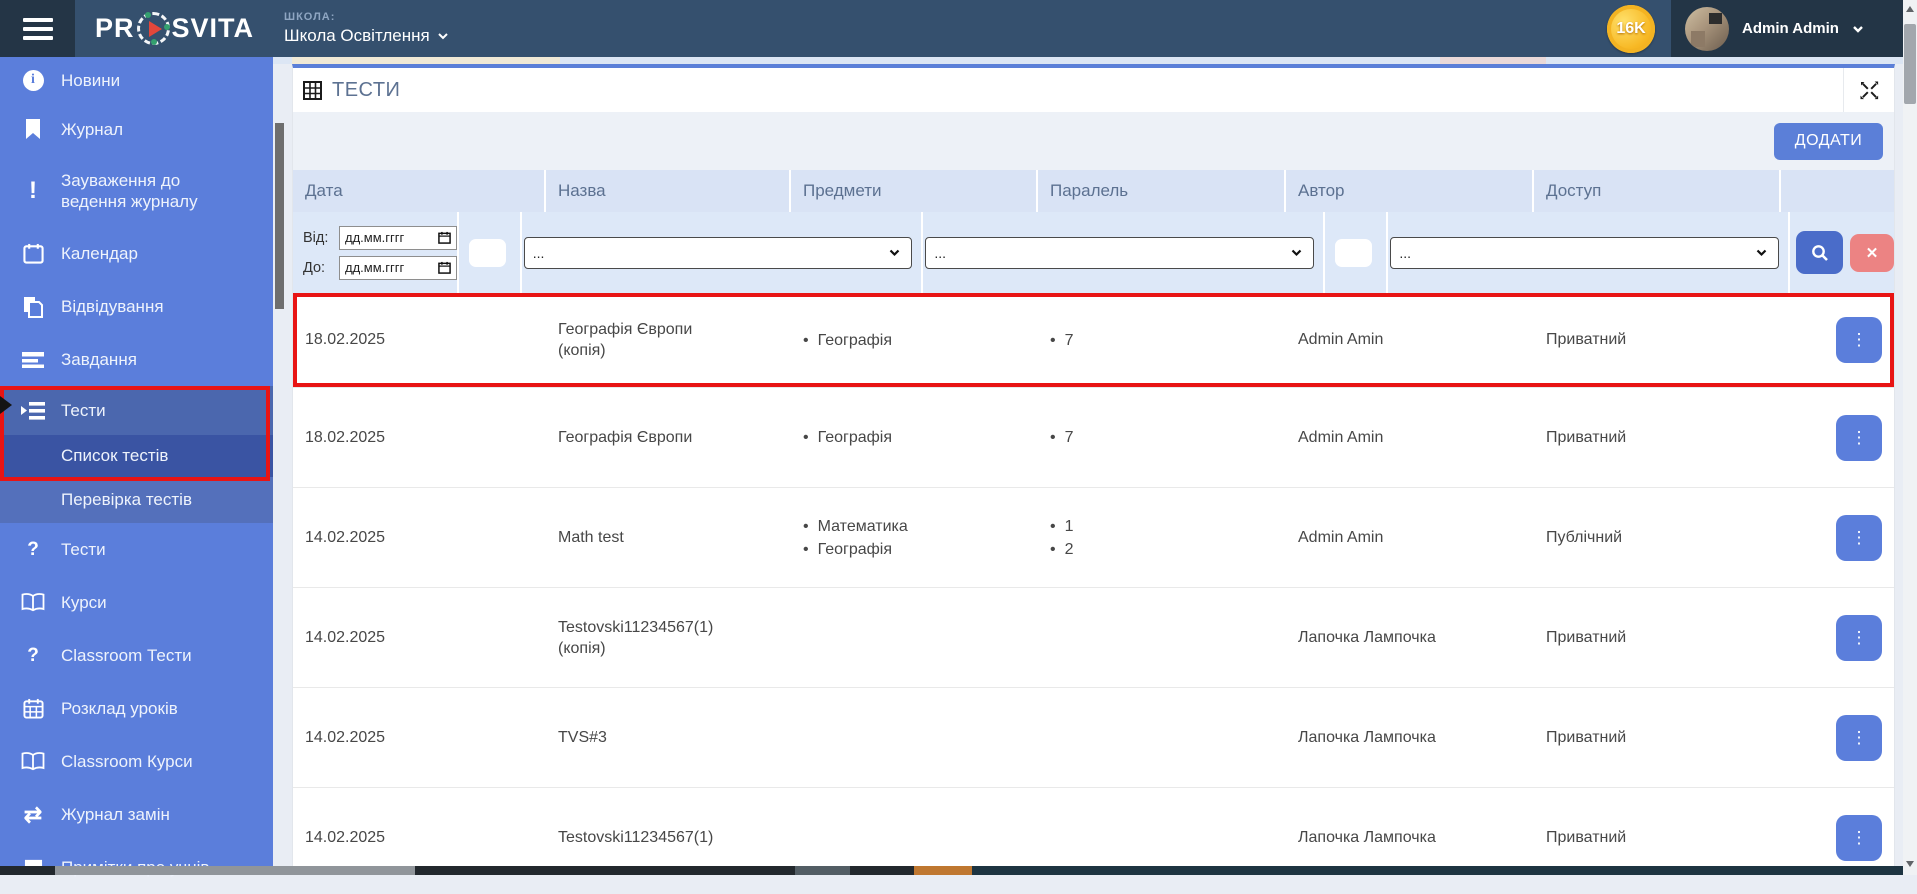  What do you see at coordinates (1584, 537) in the screenshot?
I see `row-access: Публічний` at bounding box center [1584, 537].